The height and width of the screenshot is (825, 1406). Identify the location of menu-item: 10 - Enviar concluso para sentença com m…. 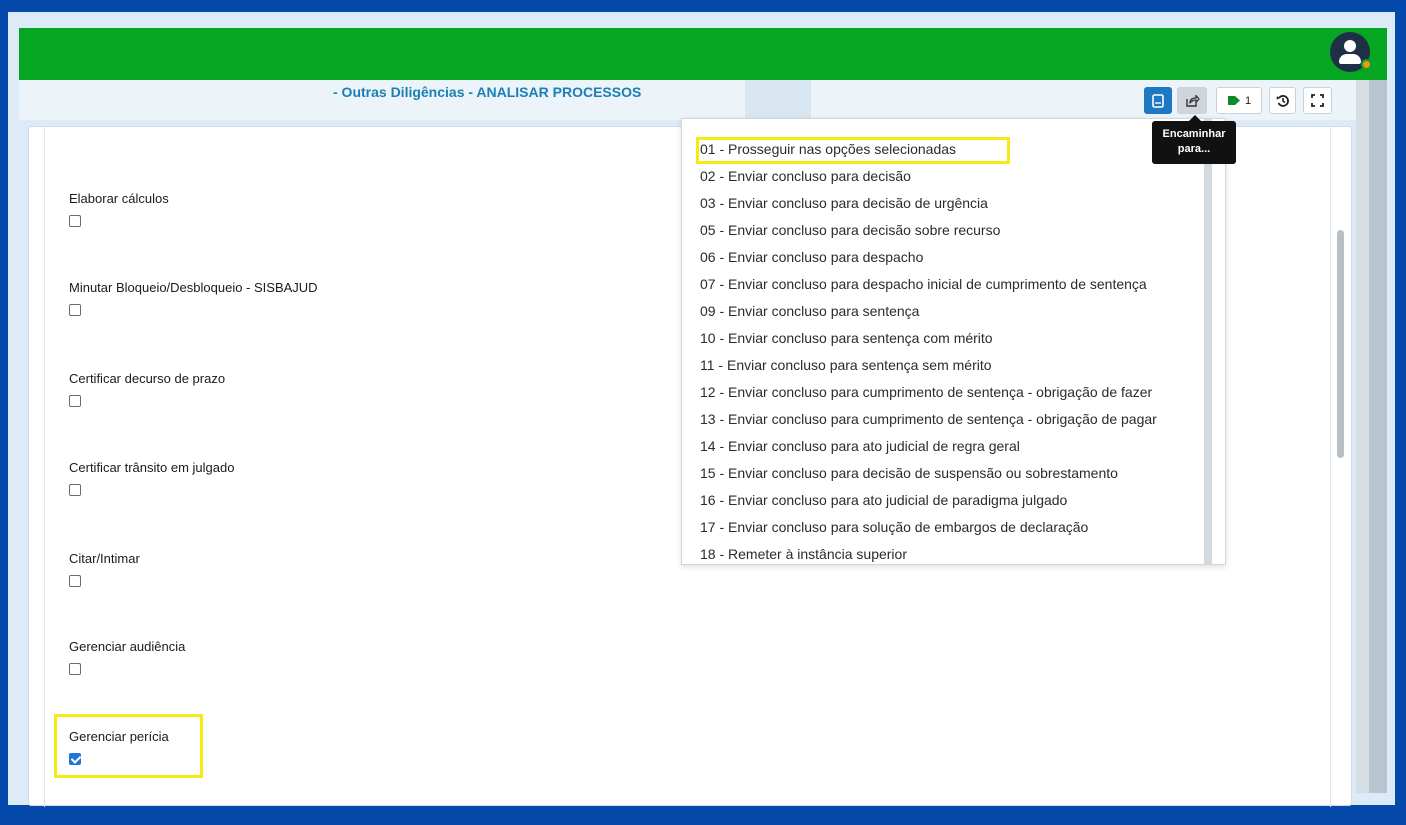
(846, 338).